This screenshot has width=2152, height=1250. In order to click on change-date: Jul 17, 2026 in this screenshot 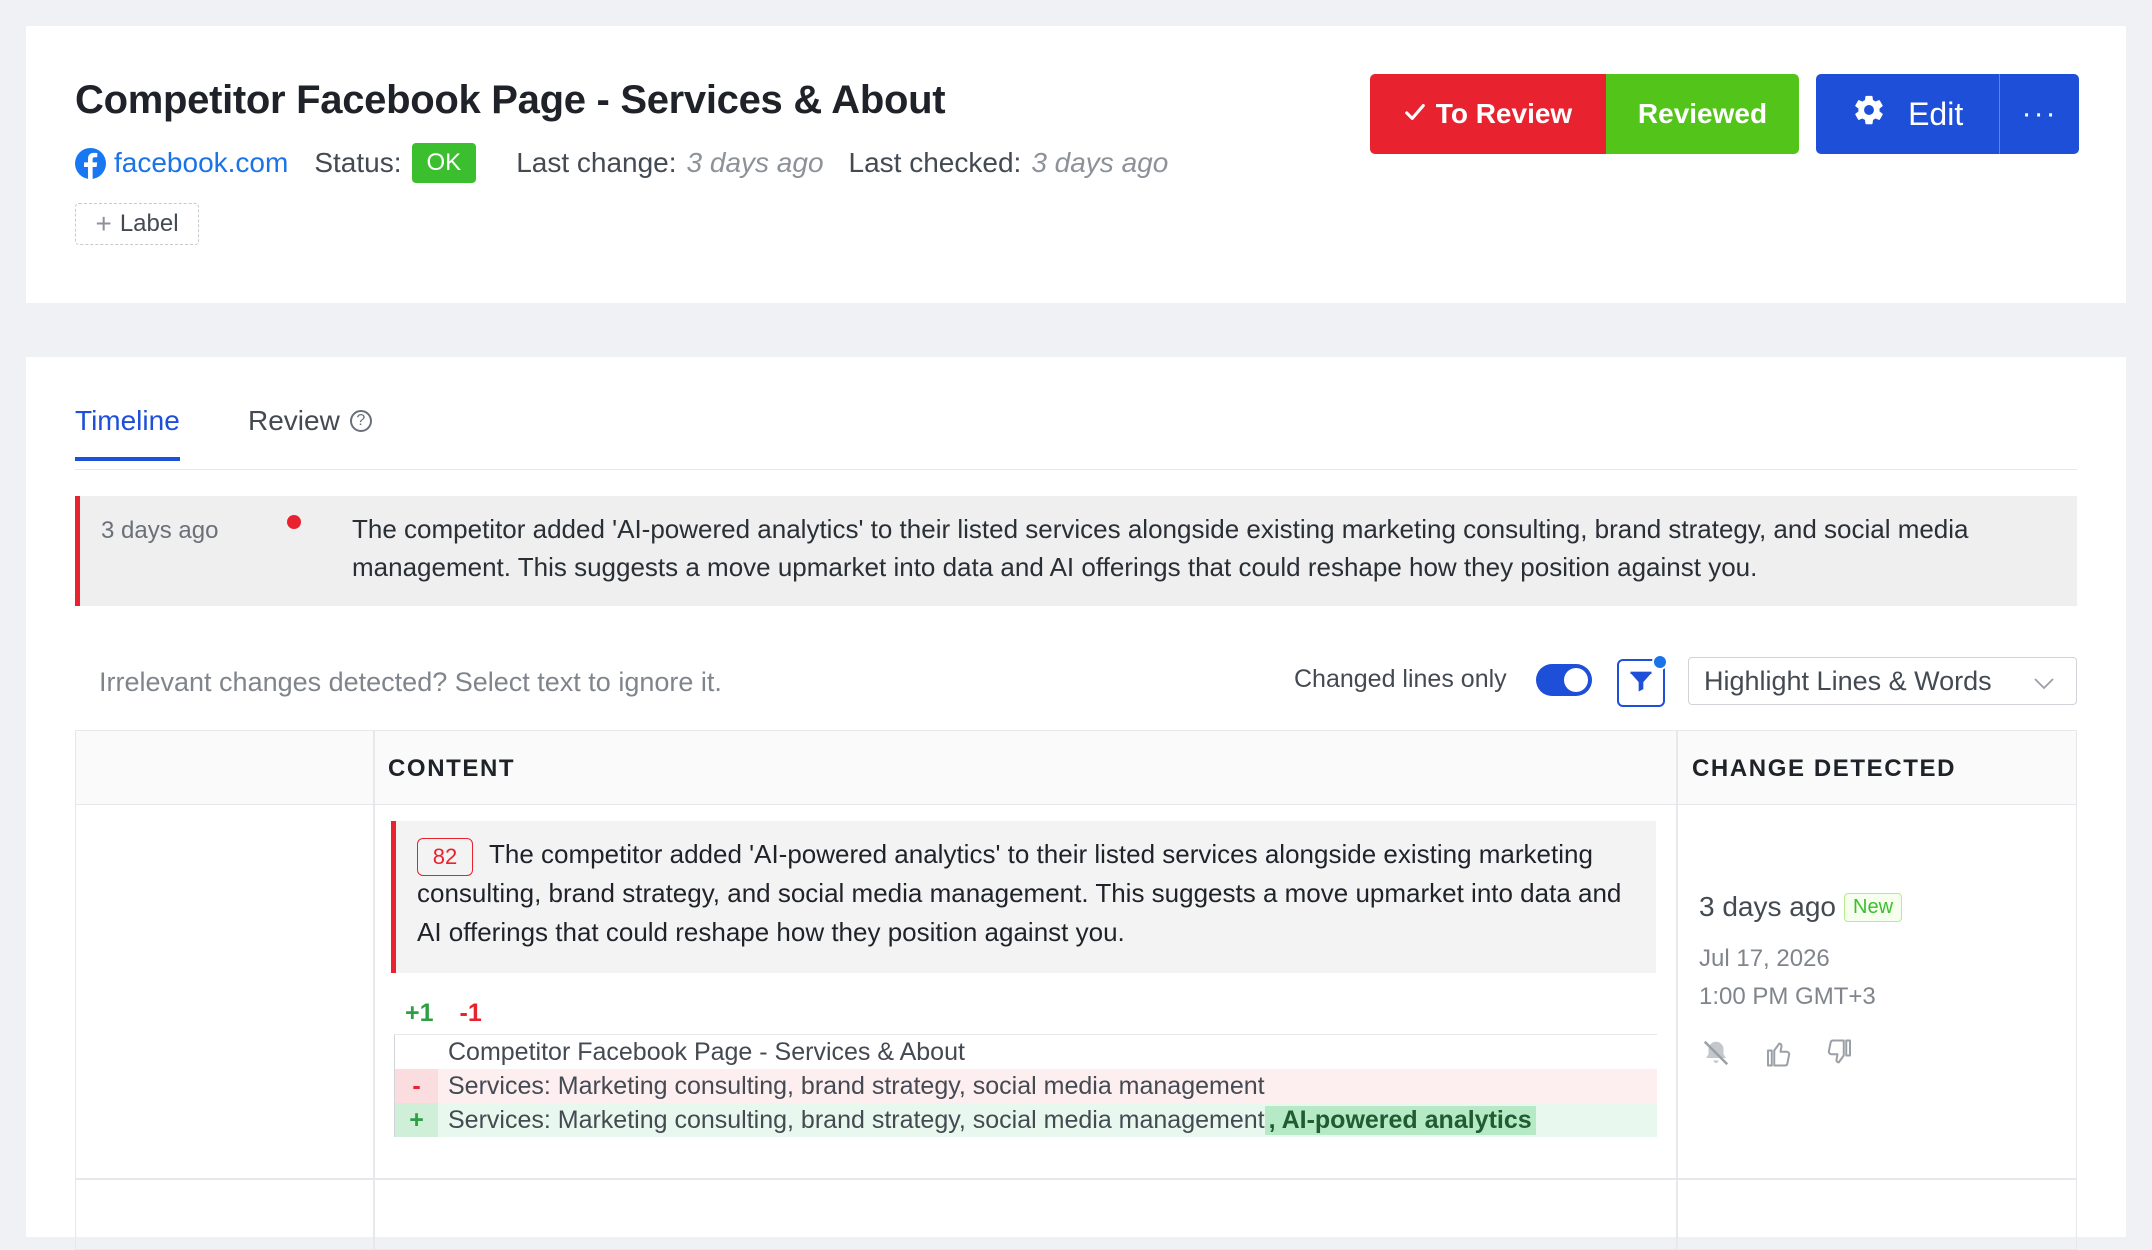, I will do `click(1764, 958)`.